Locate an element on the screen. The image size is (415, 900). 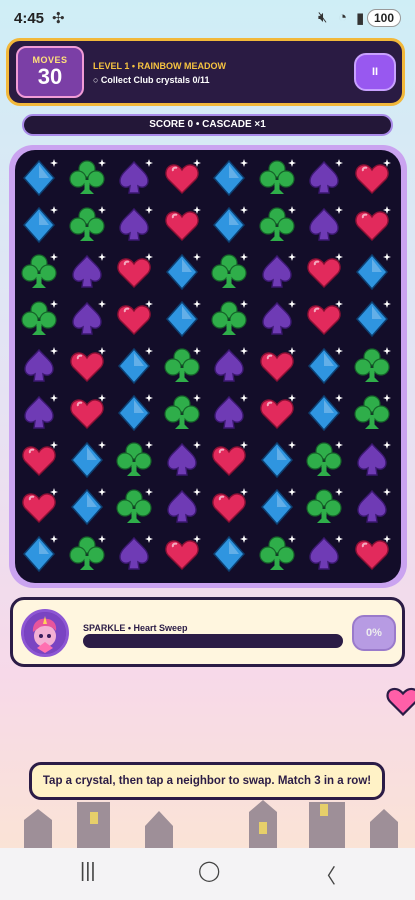
unicorn-avatar is located at coordinates (45, 633).